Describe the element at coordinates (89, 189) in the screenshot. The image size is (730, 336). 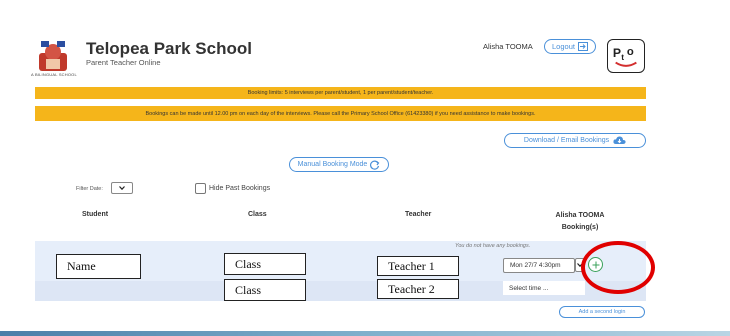
I see `filter-date-label: Filter Date:` at that location.